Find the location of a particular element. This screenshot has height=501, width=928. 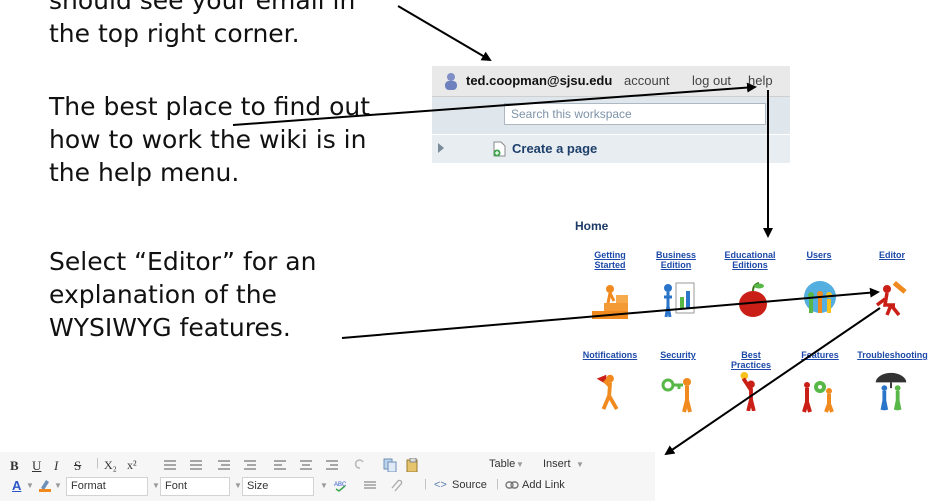

arrow-to-help is located at coordinates (494, 104).